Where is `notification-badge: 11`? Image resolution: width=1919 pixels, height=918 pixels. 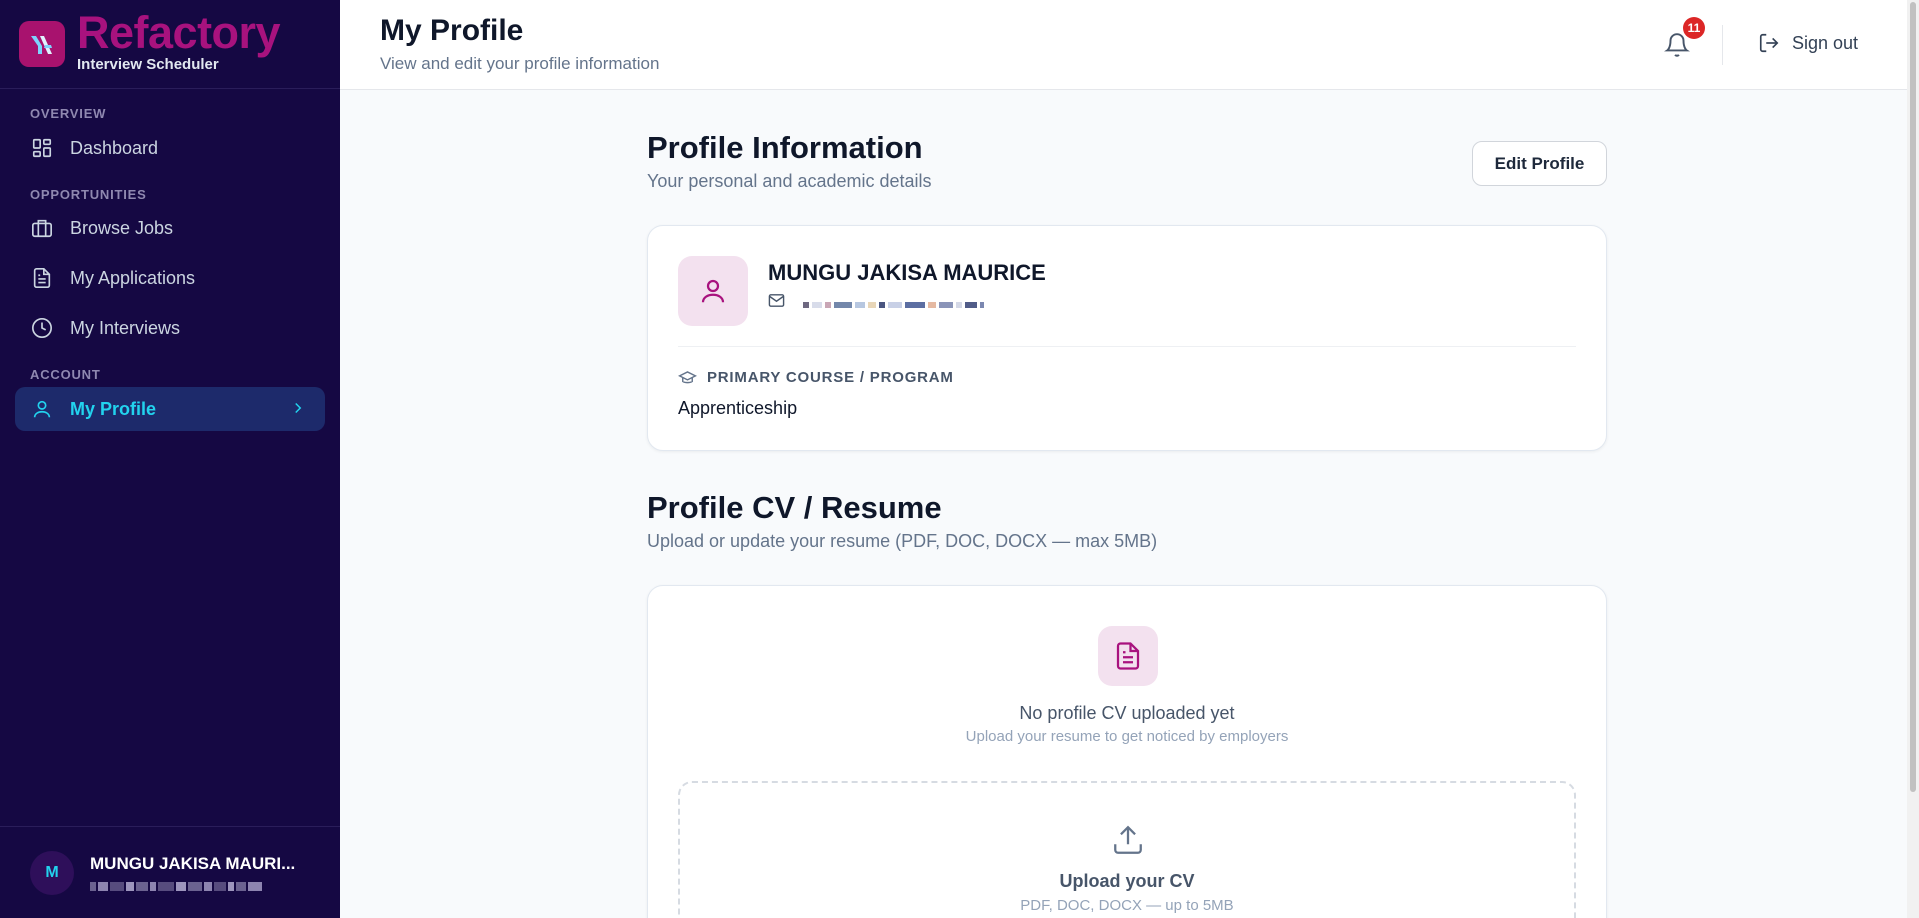 notification-badge: 11 is located at coordinates (1694, 28).